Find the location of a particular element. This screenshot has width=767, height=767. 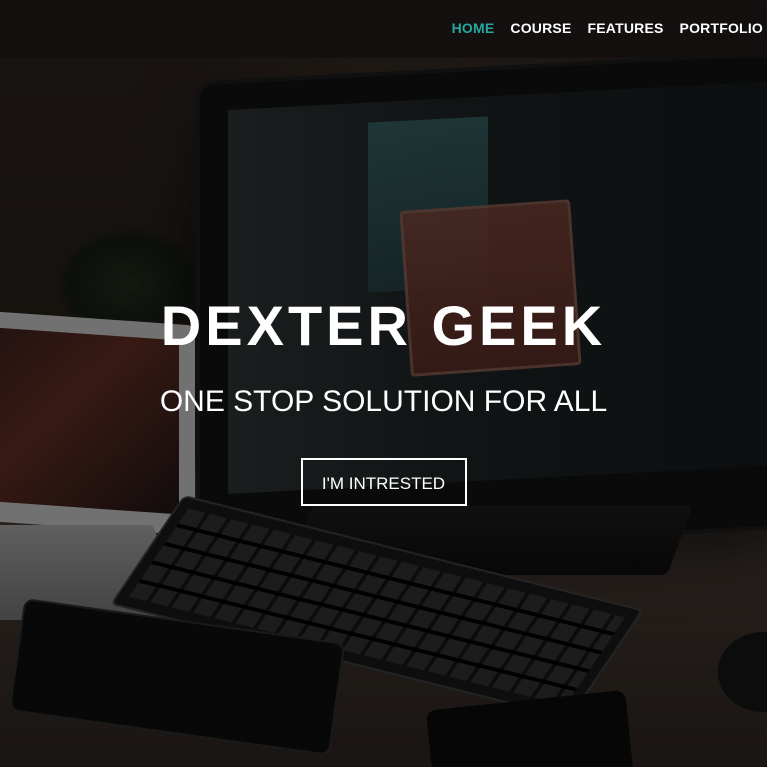

nav-item-home: HOME is located at coordinates (473, 29).